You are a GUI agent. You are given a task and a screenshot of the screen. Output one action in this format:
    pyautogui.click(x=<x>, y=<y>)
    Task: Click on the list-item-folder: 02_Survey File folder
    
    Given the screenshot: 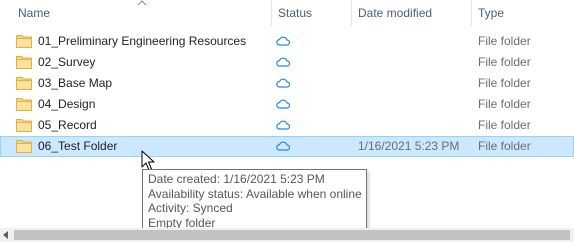 What is the action you would take?
    pyautogui.click(x=287, y=62)
    